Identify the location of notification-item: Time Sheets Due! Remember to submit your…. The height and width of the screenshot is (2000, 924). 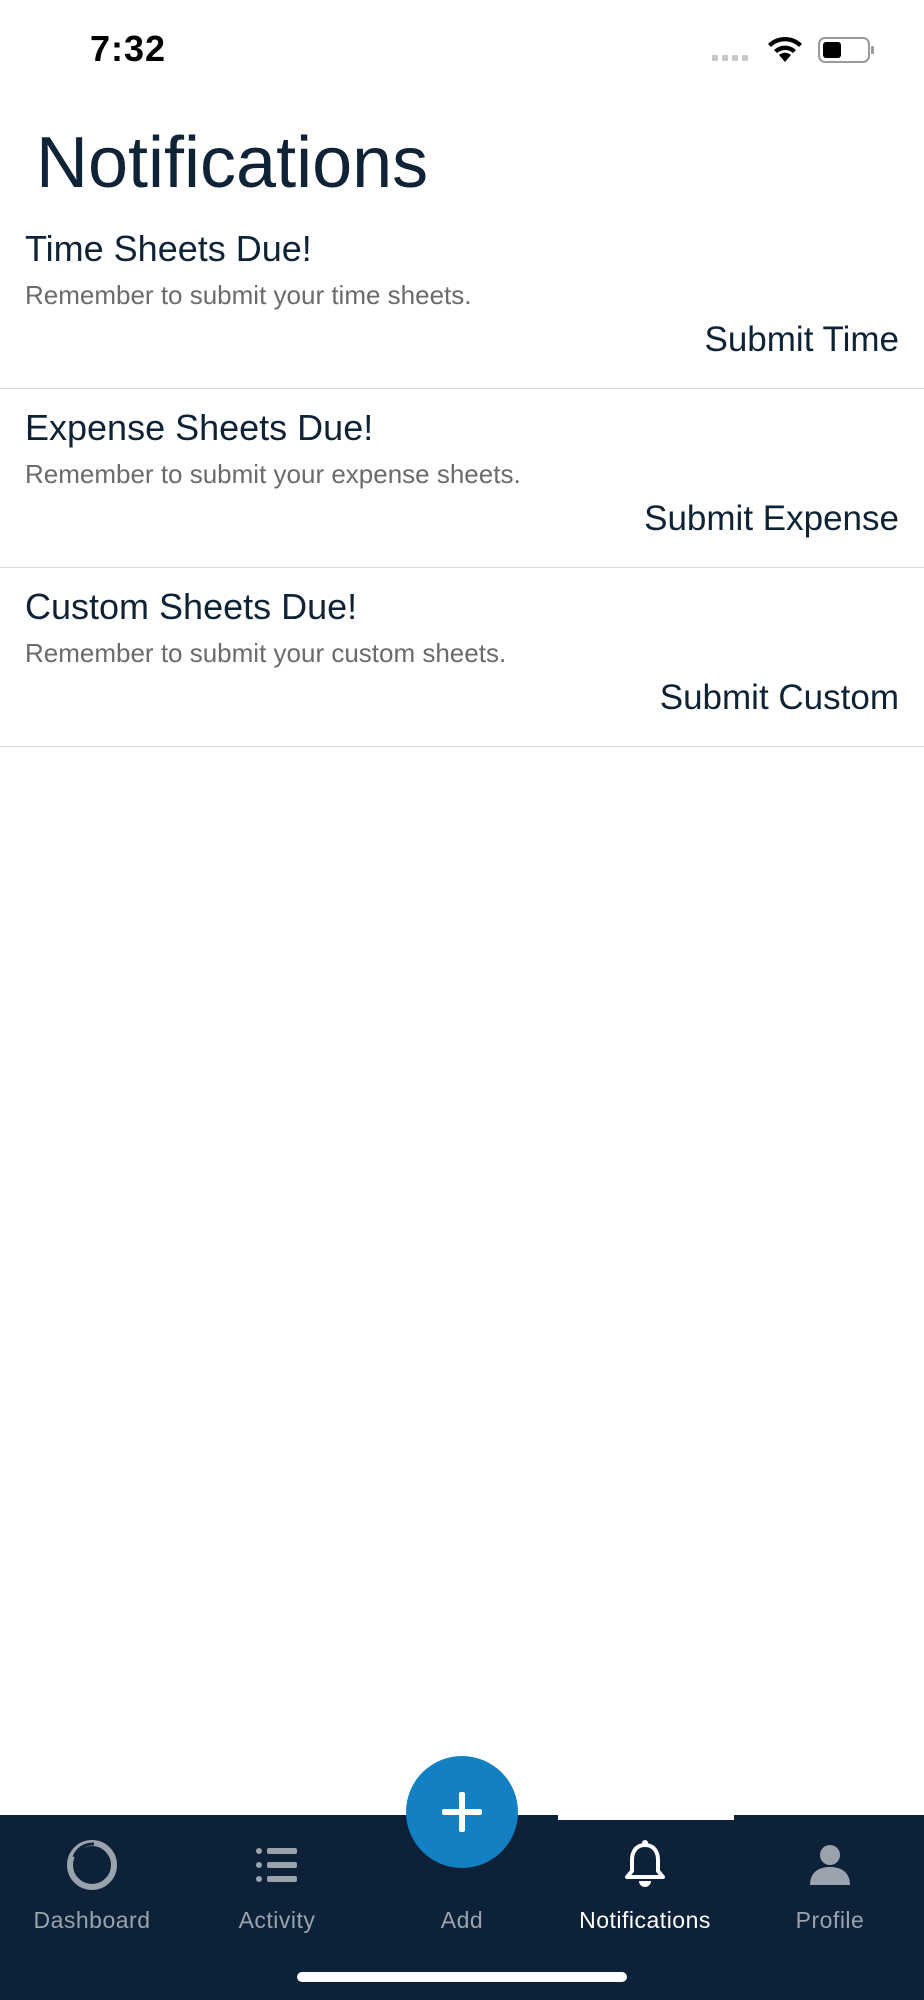
(462, 299).